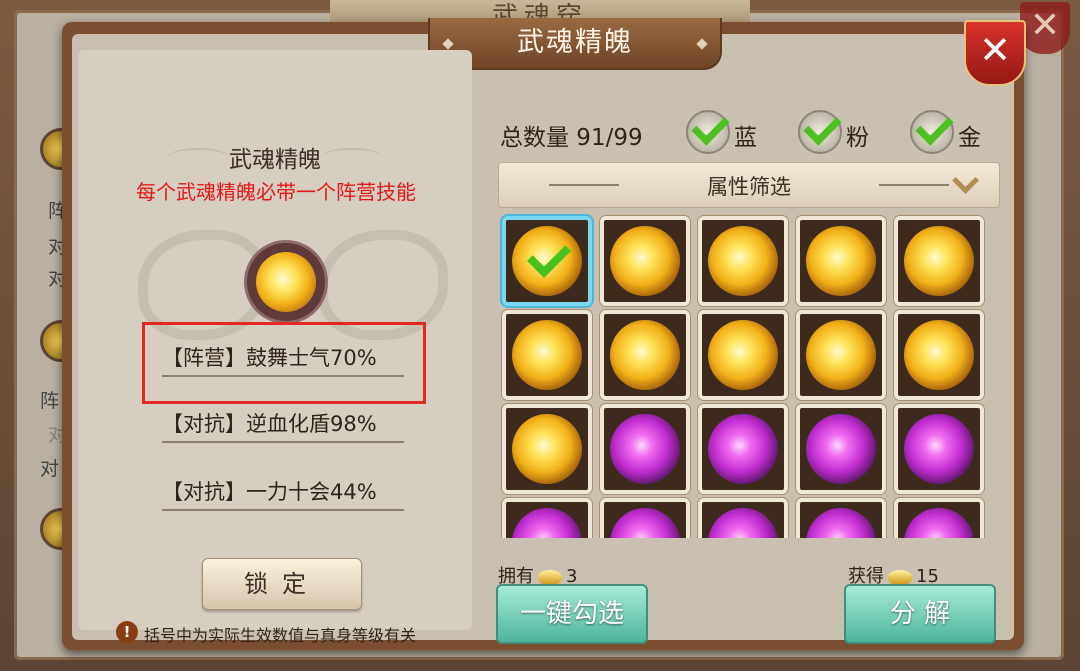 This screenshot has width=1080, height=671. What do you see at coordinates (969, 138) in the screenshot?
I see `filter-label: 金` at bounding box center [969, 138].